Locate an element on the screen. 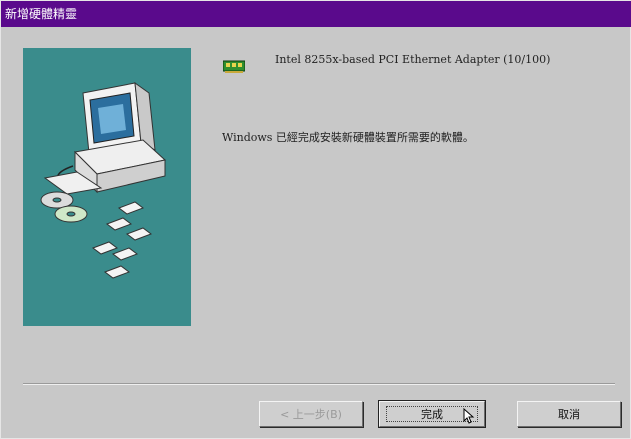  network-card-icon is located at coordinates (234, 66).